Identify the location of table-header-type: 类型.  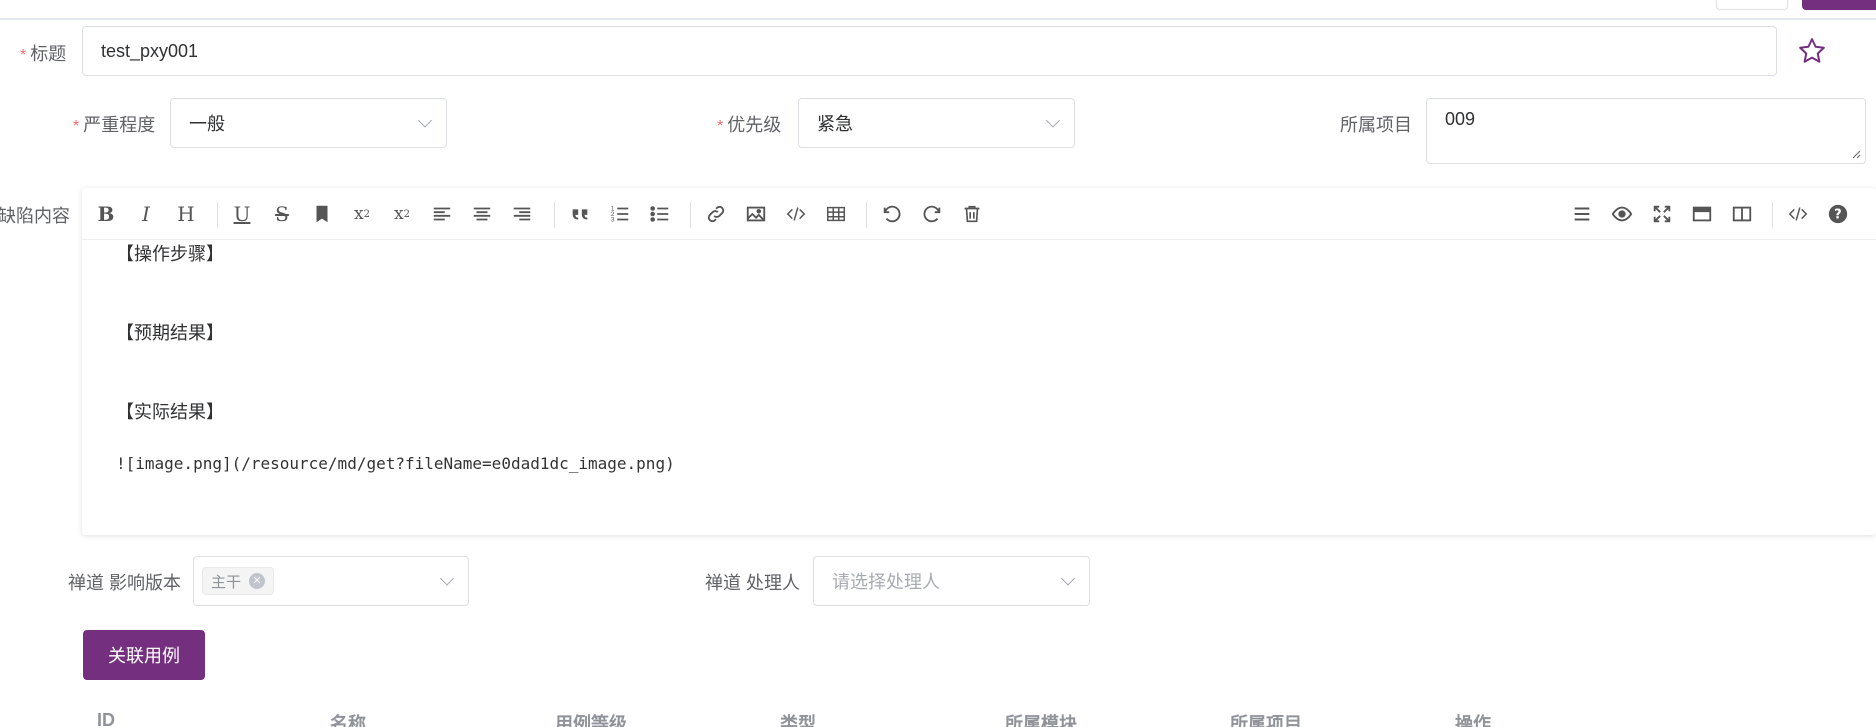
(798, 720).